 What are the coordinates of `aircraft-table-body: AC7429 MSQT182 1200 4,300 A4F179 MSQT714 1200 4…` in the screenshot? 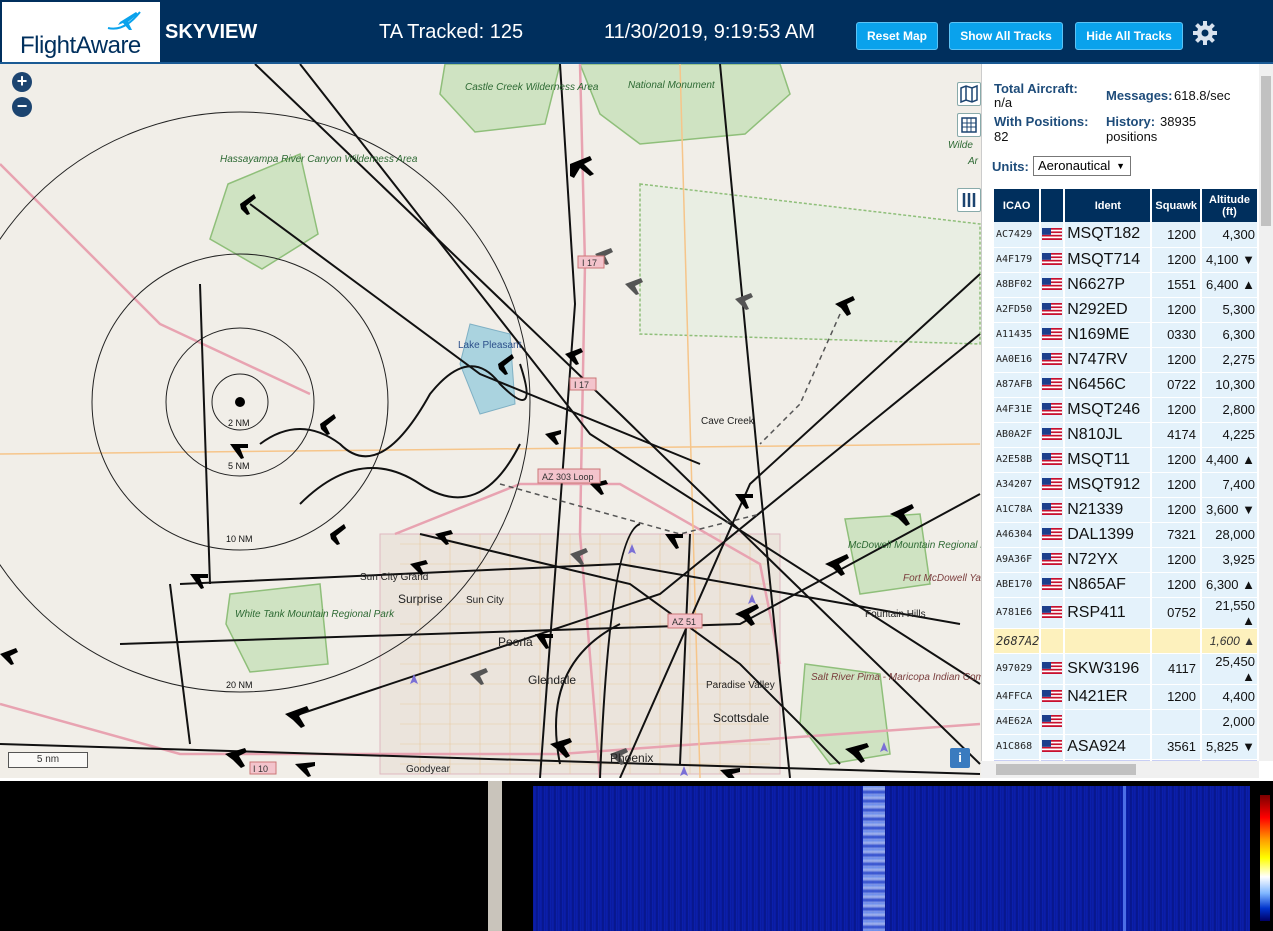 It's located at (1127, 500).